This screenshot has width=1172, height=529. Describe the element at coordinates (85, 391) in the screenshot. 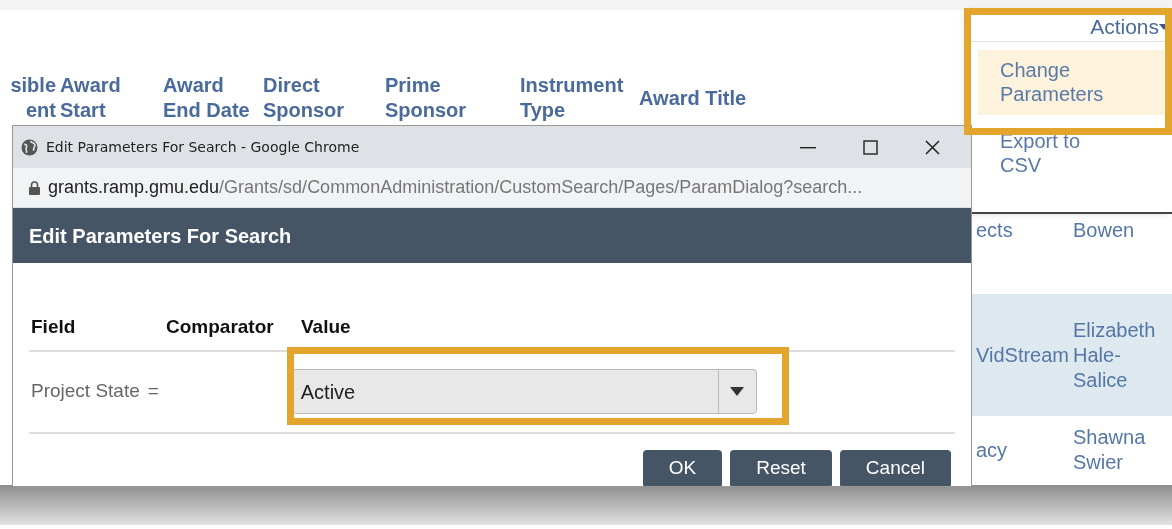

I see `field-label: Project State` at that location.